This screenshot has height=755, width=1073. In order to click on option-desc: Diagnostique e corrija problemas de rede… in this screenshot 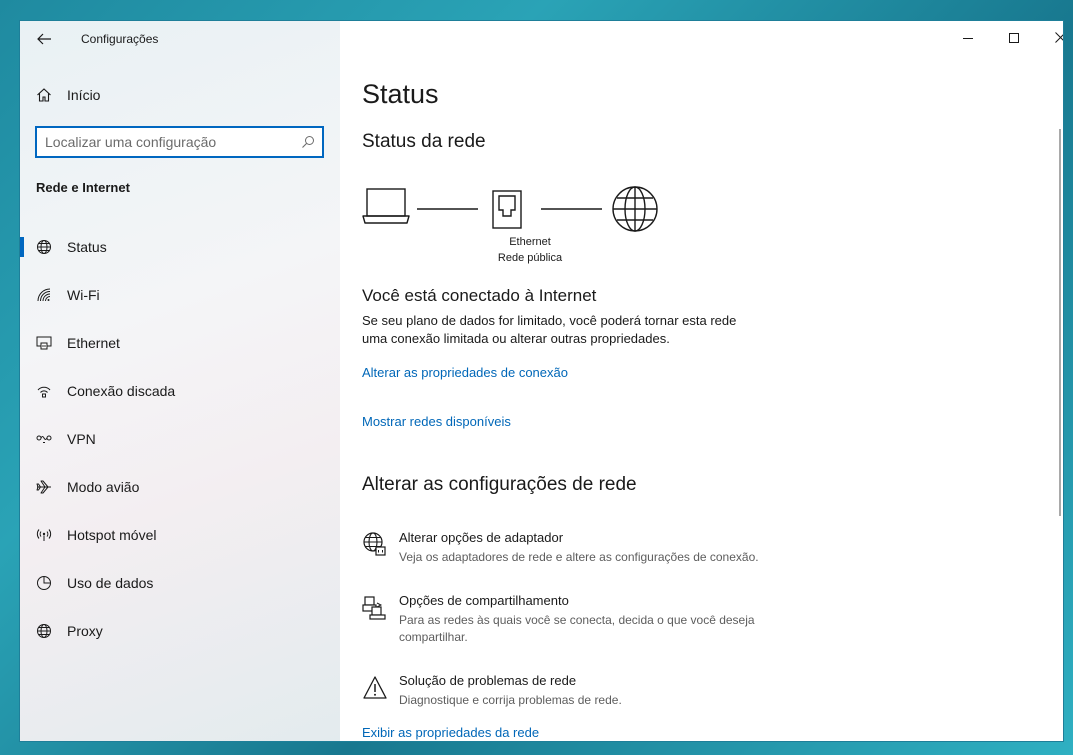, I will do `click(510, 700)`.